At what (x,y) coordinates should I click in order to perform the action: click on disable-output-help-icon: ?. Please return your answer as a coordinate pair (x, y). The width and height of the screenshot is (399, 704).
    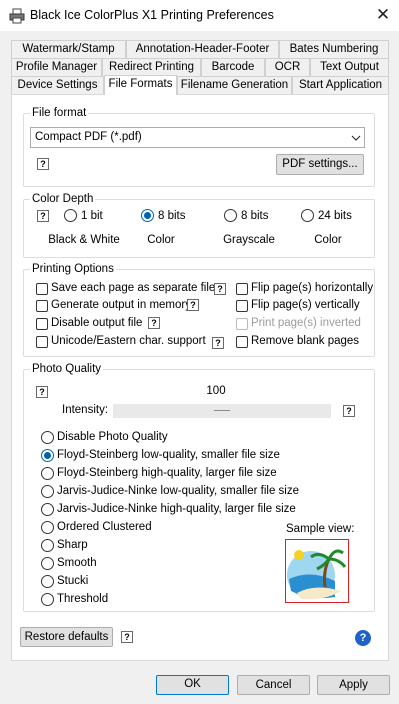
    Looking at the image, I should click on (154, 323).